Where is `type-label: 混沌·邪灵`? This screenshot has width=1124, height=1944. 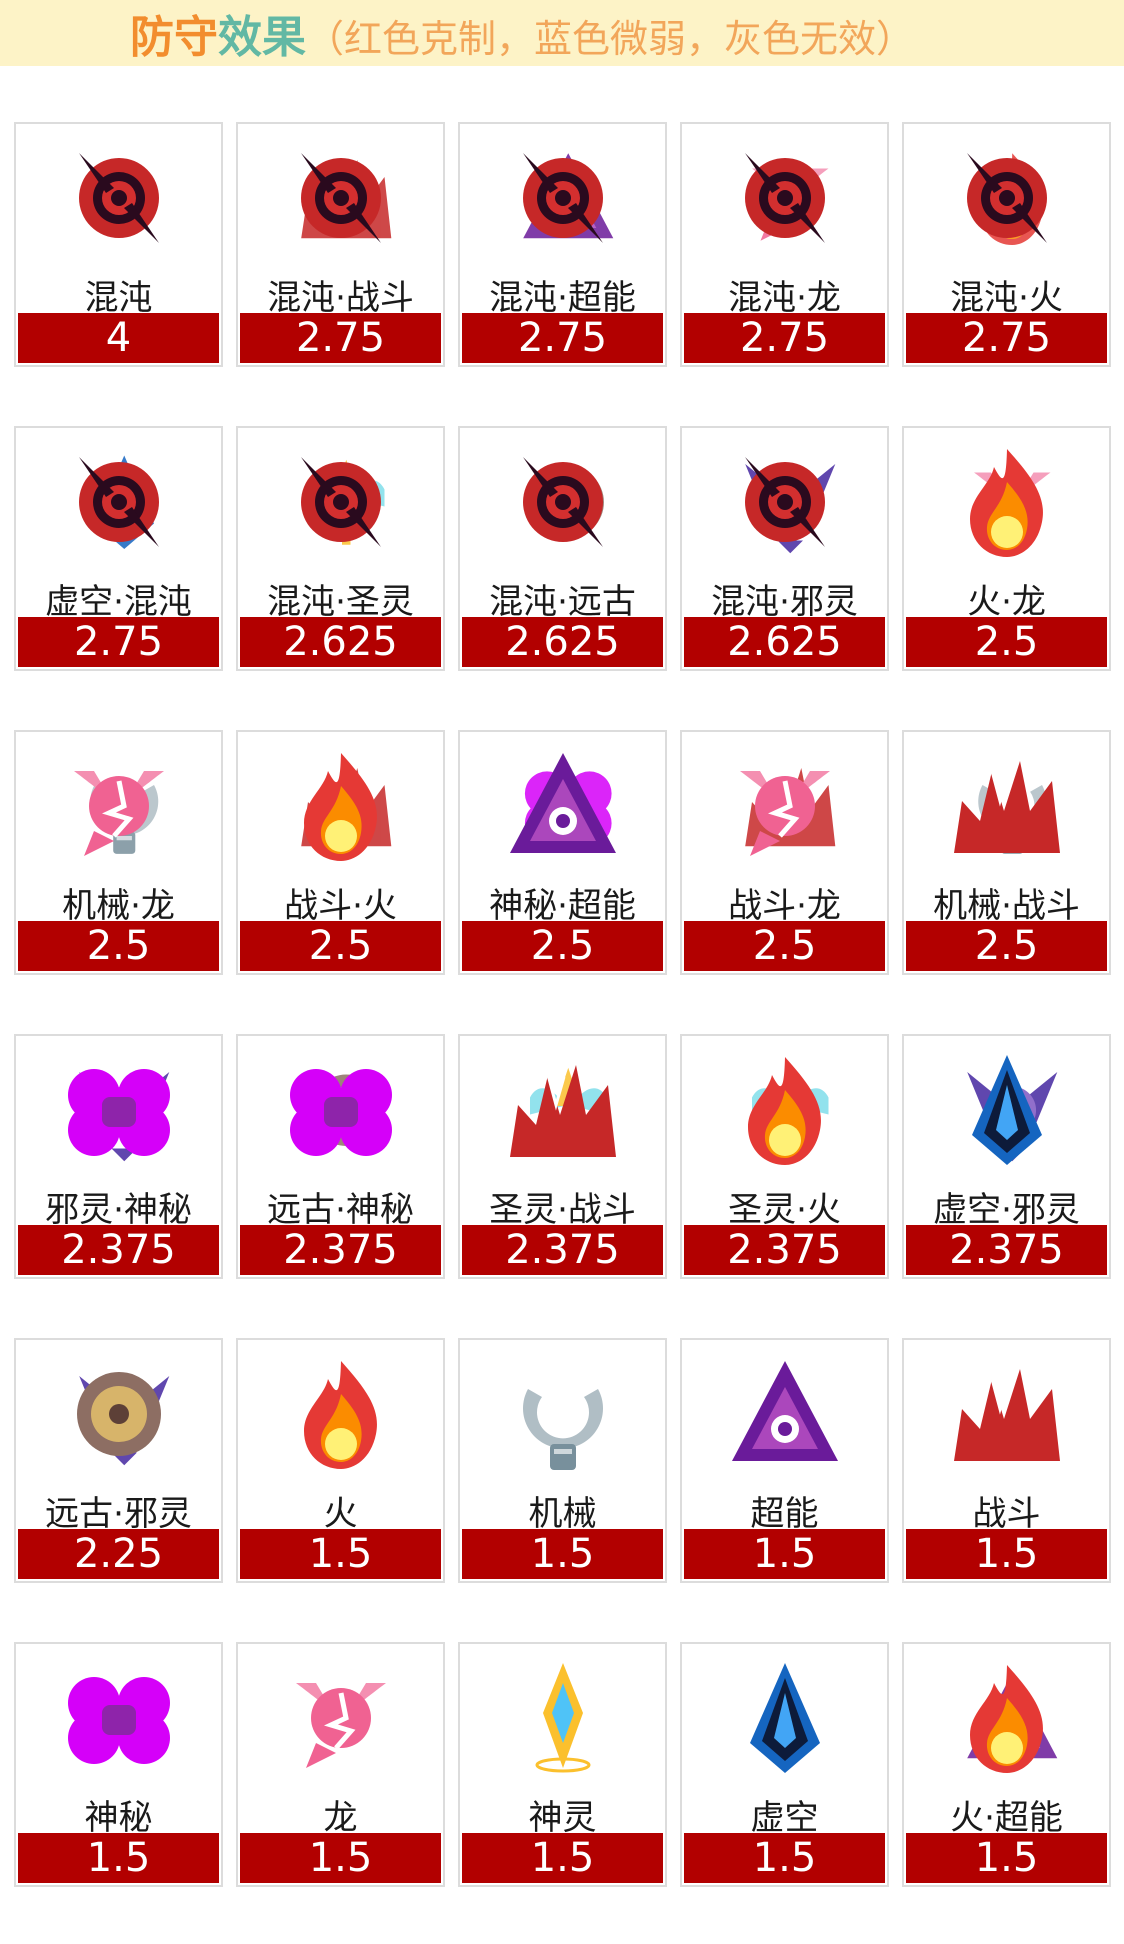 type-label: 混沌·邪灵 is located at coordinates (784, 602).